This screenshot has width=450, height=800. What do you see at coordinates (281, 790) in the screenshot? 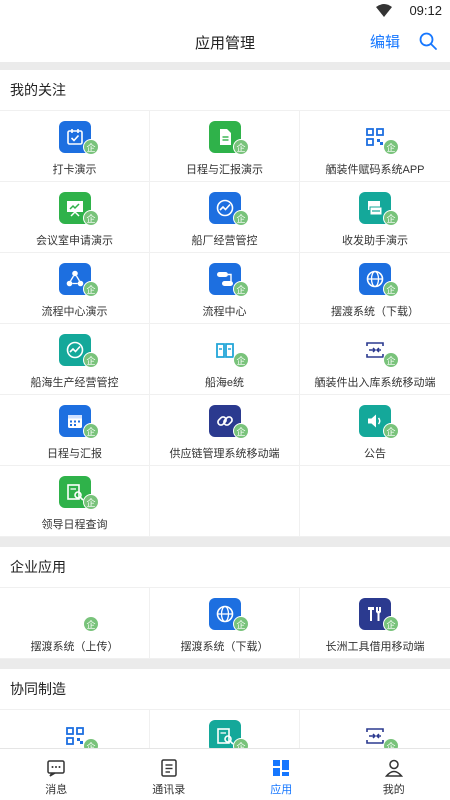
I see `nav-label: 应用` at bounding box center [281, 790].